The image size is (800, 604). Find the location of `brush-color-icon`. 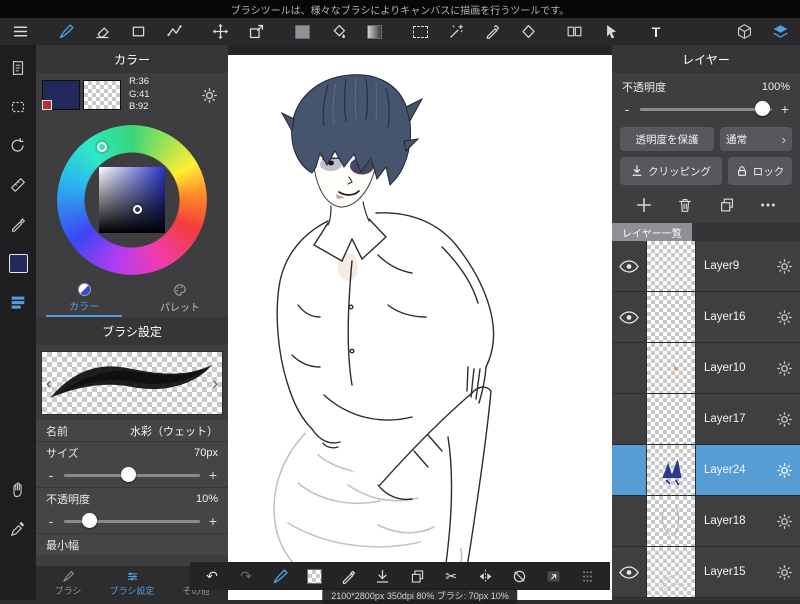

brush-color-icon is located at coordinates (280, 576).